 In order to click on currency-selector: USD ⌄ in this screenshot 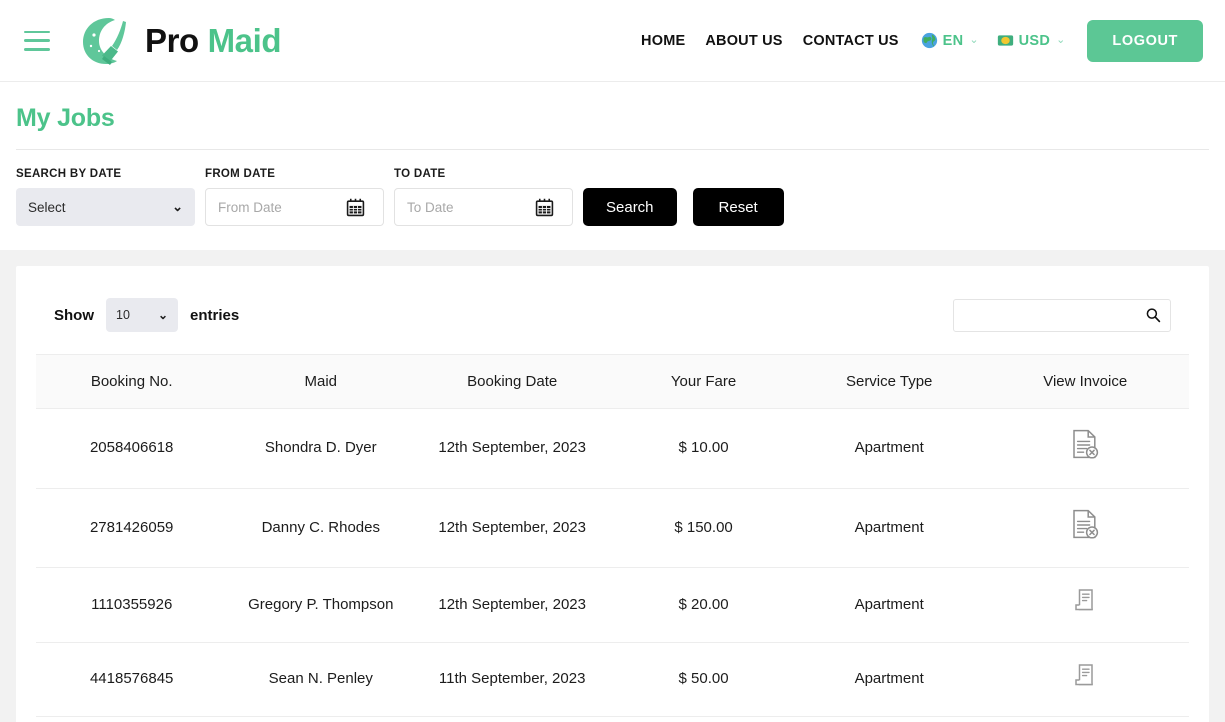, I will do `click(1028, 40)`.